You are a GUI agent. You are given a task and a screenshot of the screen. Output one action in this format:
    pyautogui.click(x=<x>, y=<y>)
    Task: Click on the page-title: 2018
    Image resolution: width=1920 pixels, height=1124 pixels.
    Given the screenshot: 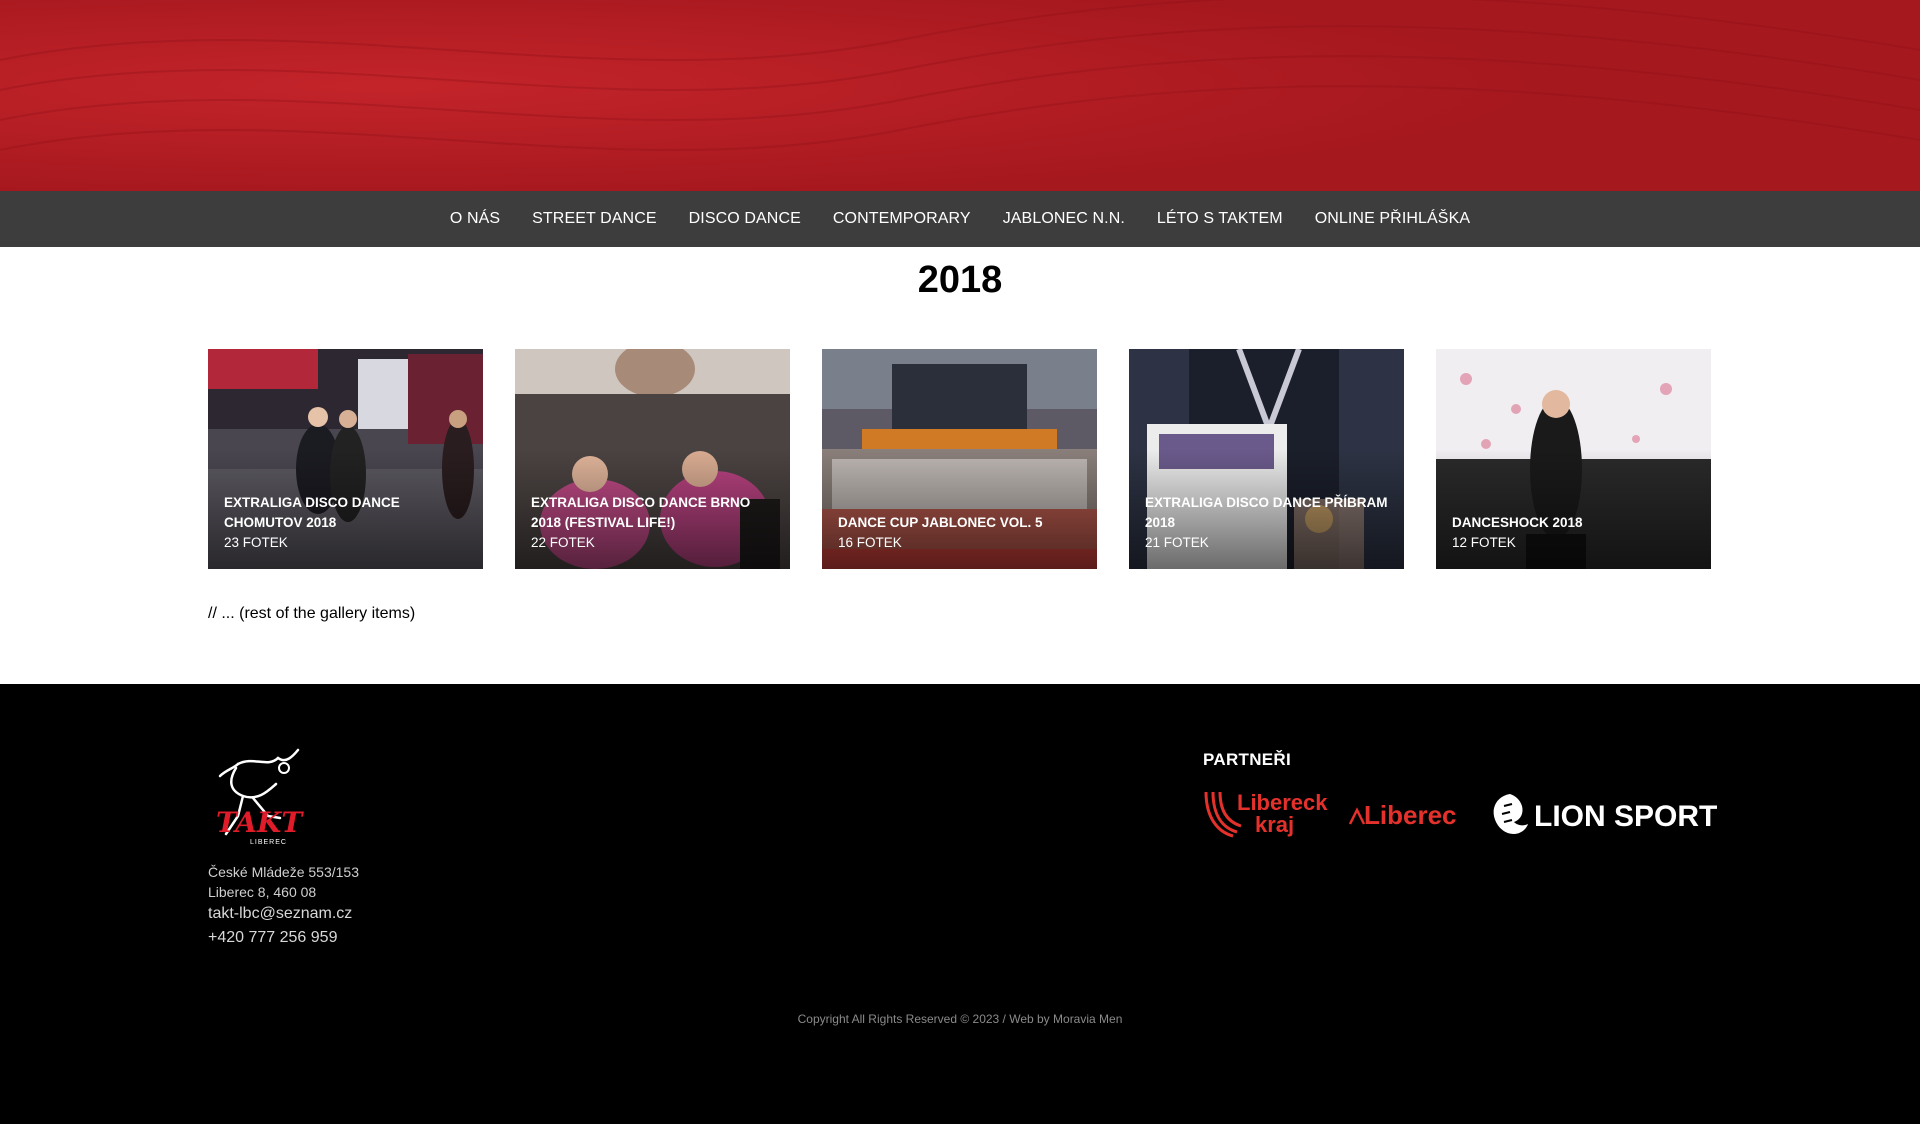 What is the action you would take?
    pyautogui.click(x=960, y=280)
    